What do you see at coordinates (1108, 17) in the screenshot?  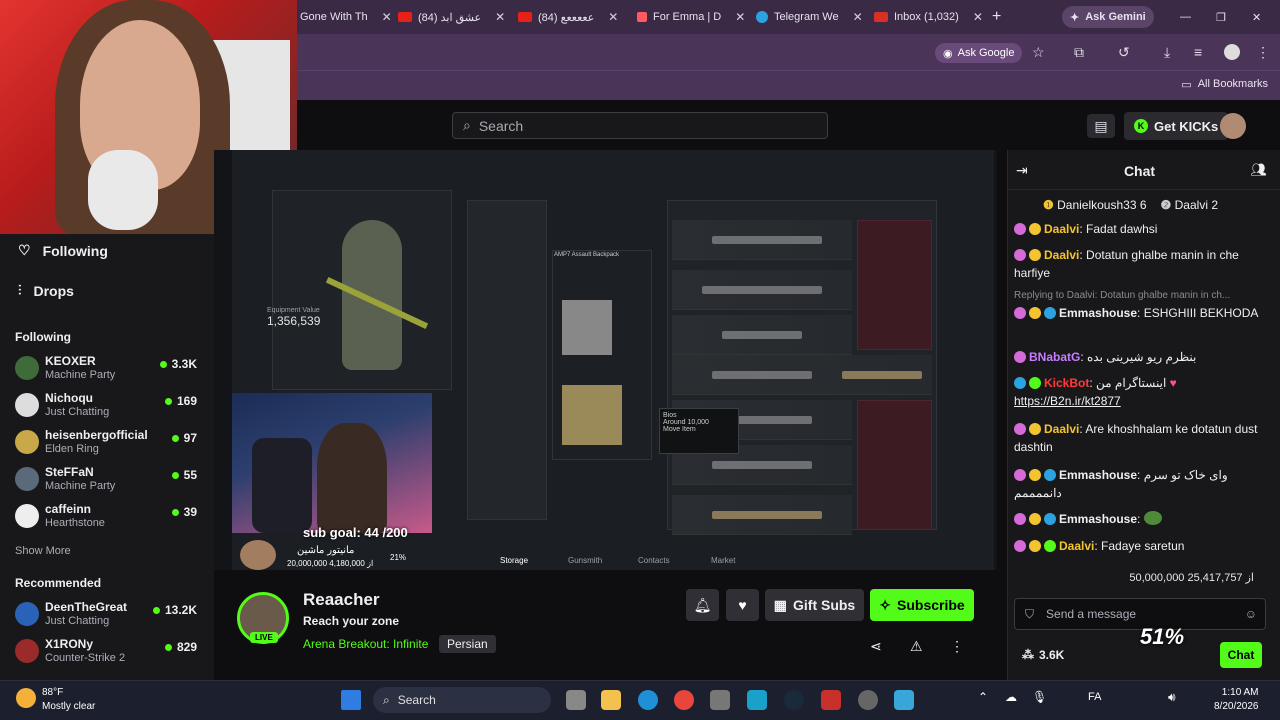 I see `ask-gemini-button: ✦ Ask Gemini` at bounding box center [1108, 17].